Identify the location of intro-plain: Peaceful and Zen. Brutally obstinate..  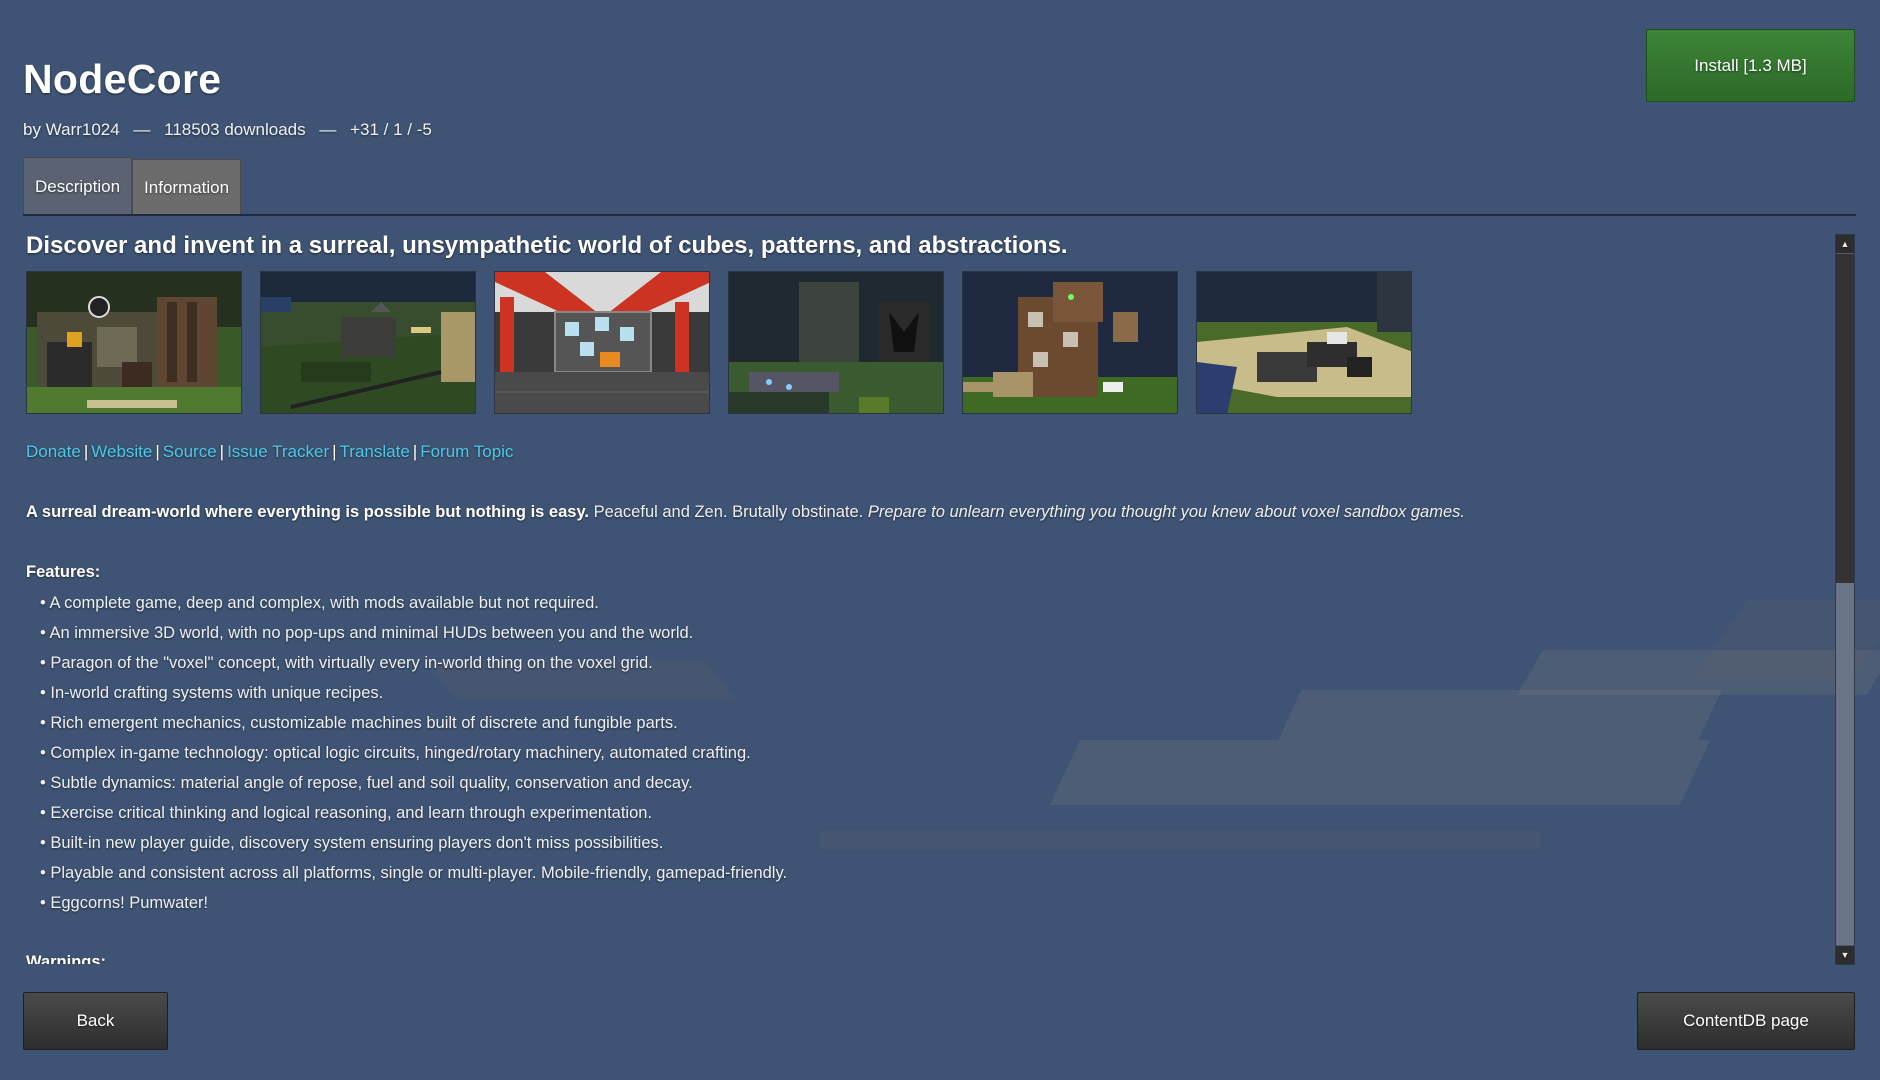
(728, 512).